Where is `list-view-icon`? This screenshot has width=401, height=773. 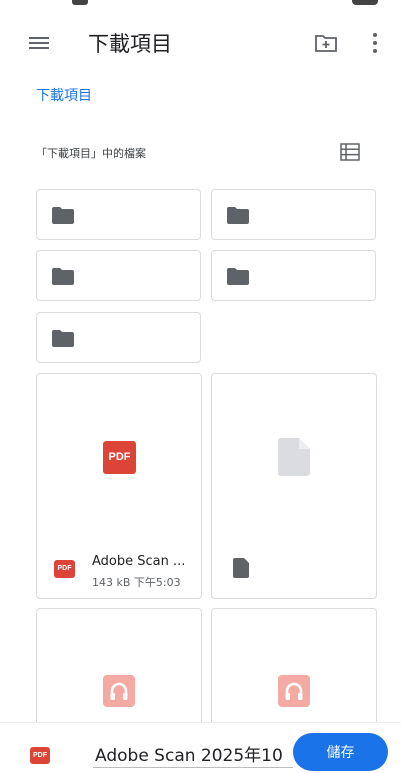 list-view-icon is located at coordinates (350, 152).